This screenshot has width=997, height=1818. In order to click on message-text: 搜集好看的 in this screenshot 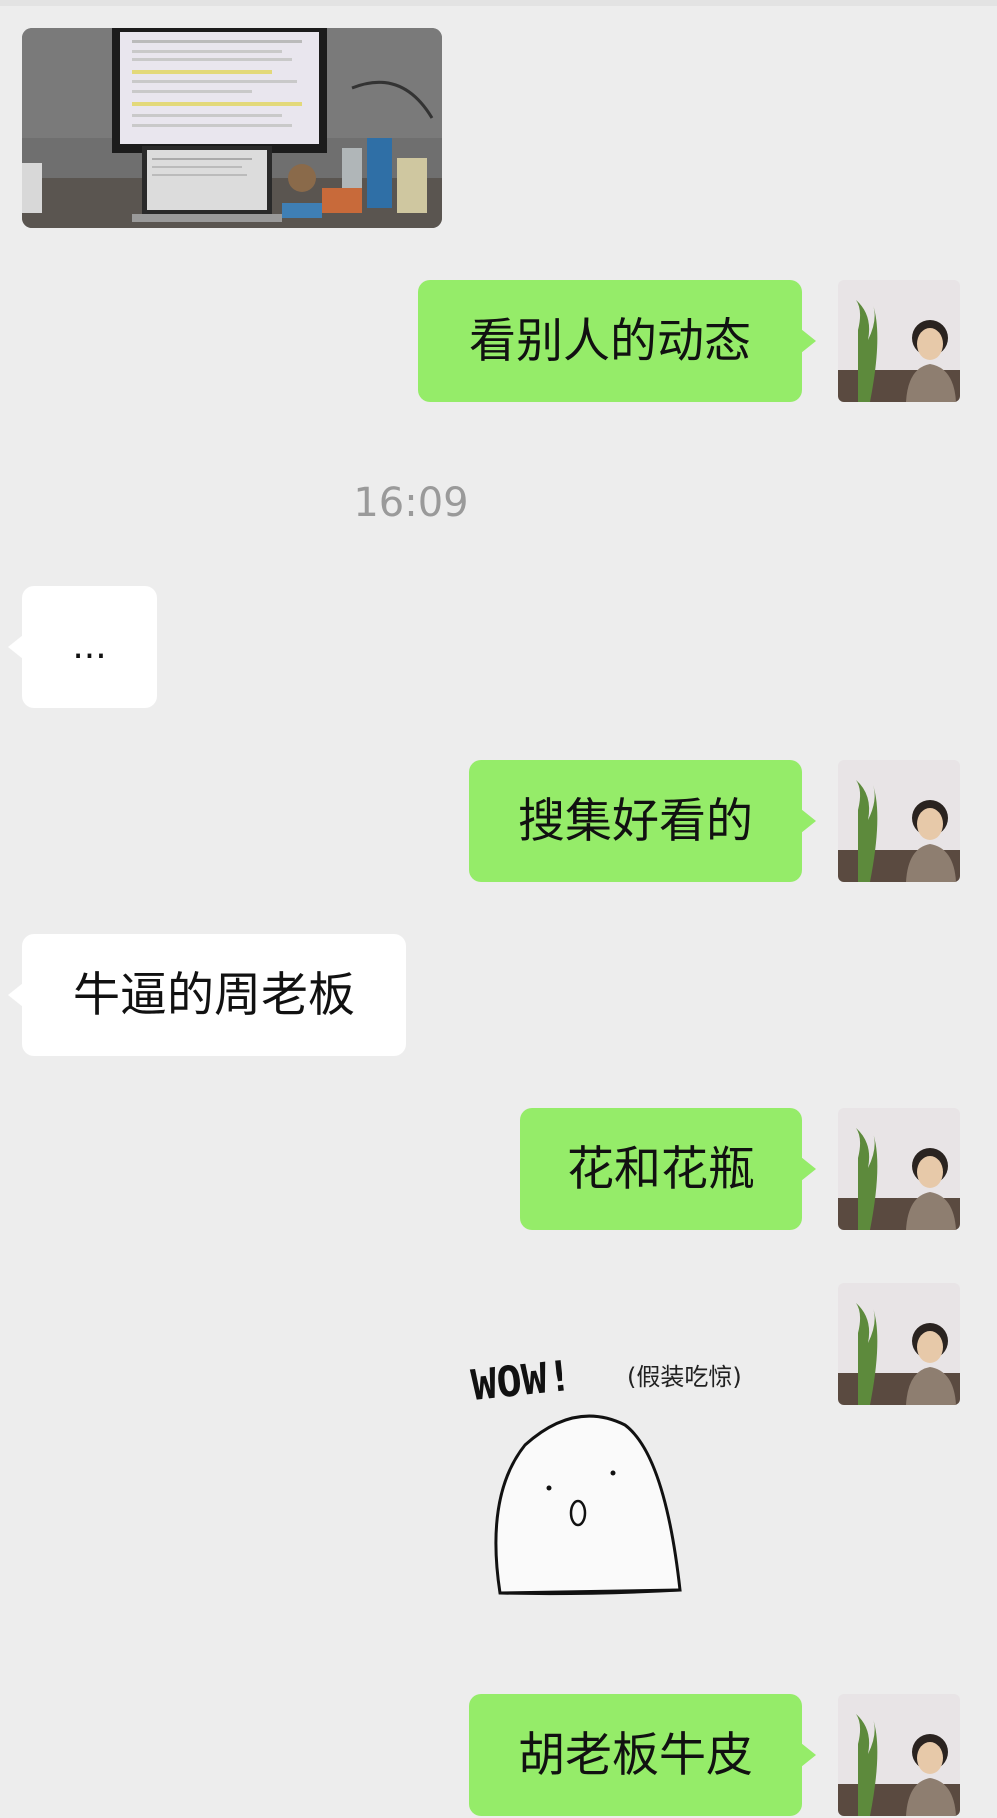, I will do `click(635, 821)`.